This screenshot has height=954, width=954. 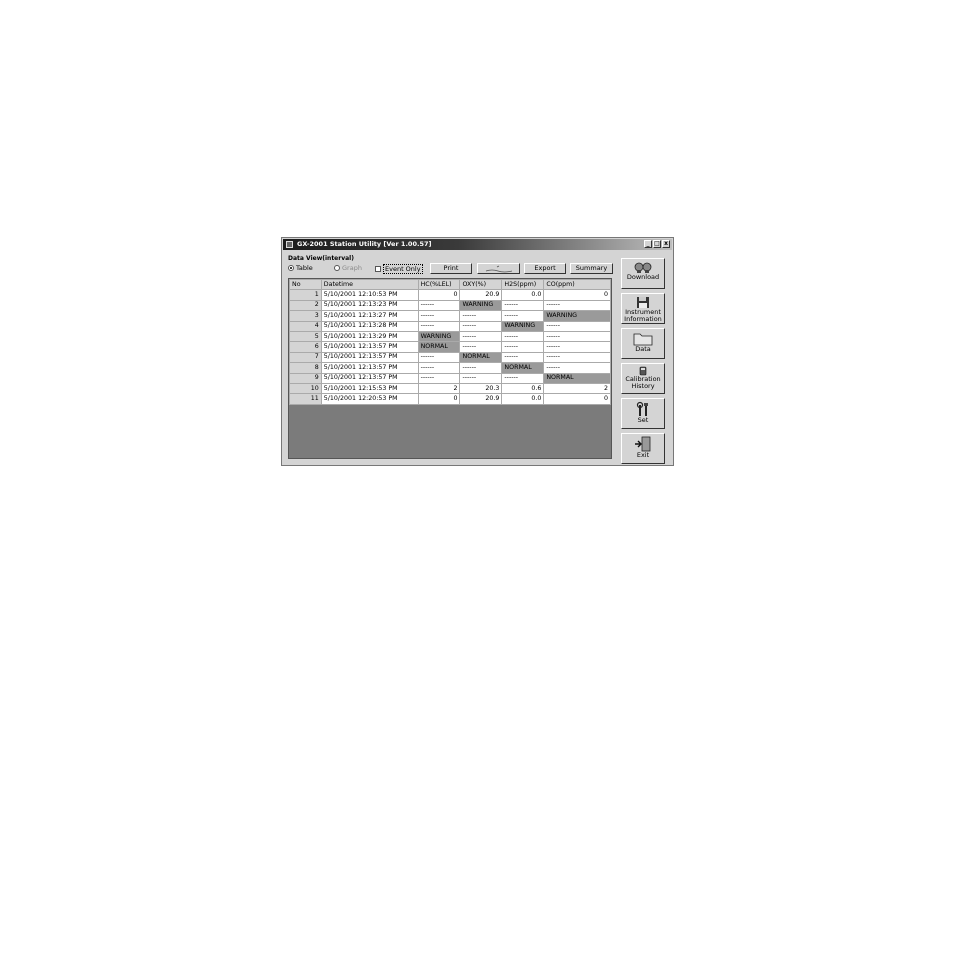 What do you see at coordinates (439, 285) in the screenshot?
I see `header-hc: HC(%LEL)` at bounding box center [439, 285].